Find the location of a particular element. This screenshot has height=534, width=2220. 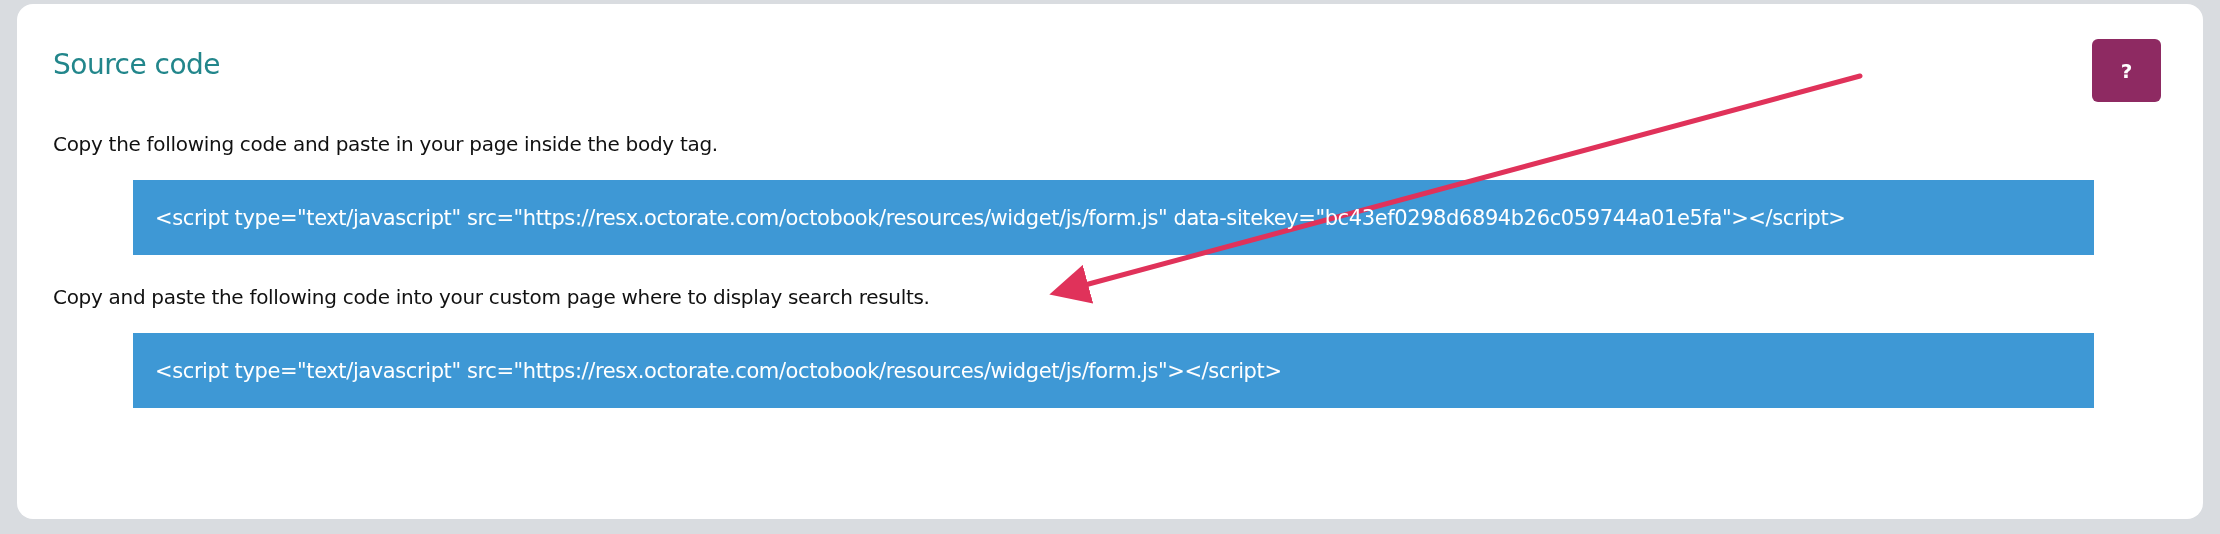

section-title: Source code is located at coordinates (137, 64).